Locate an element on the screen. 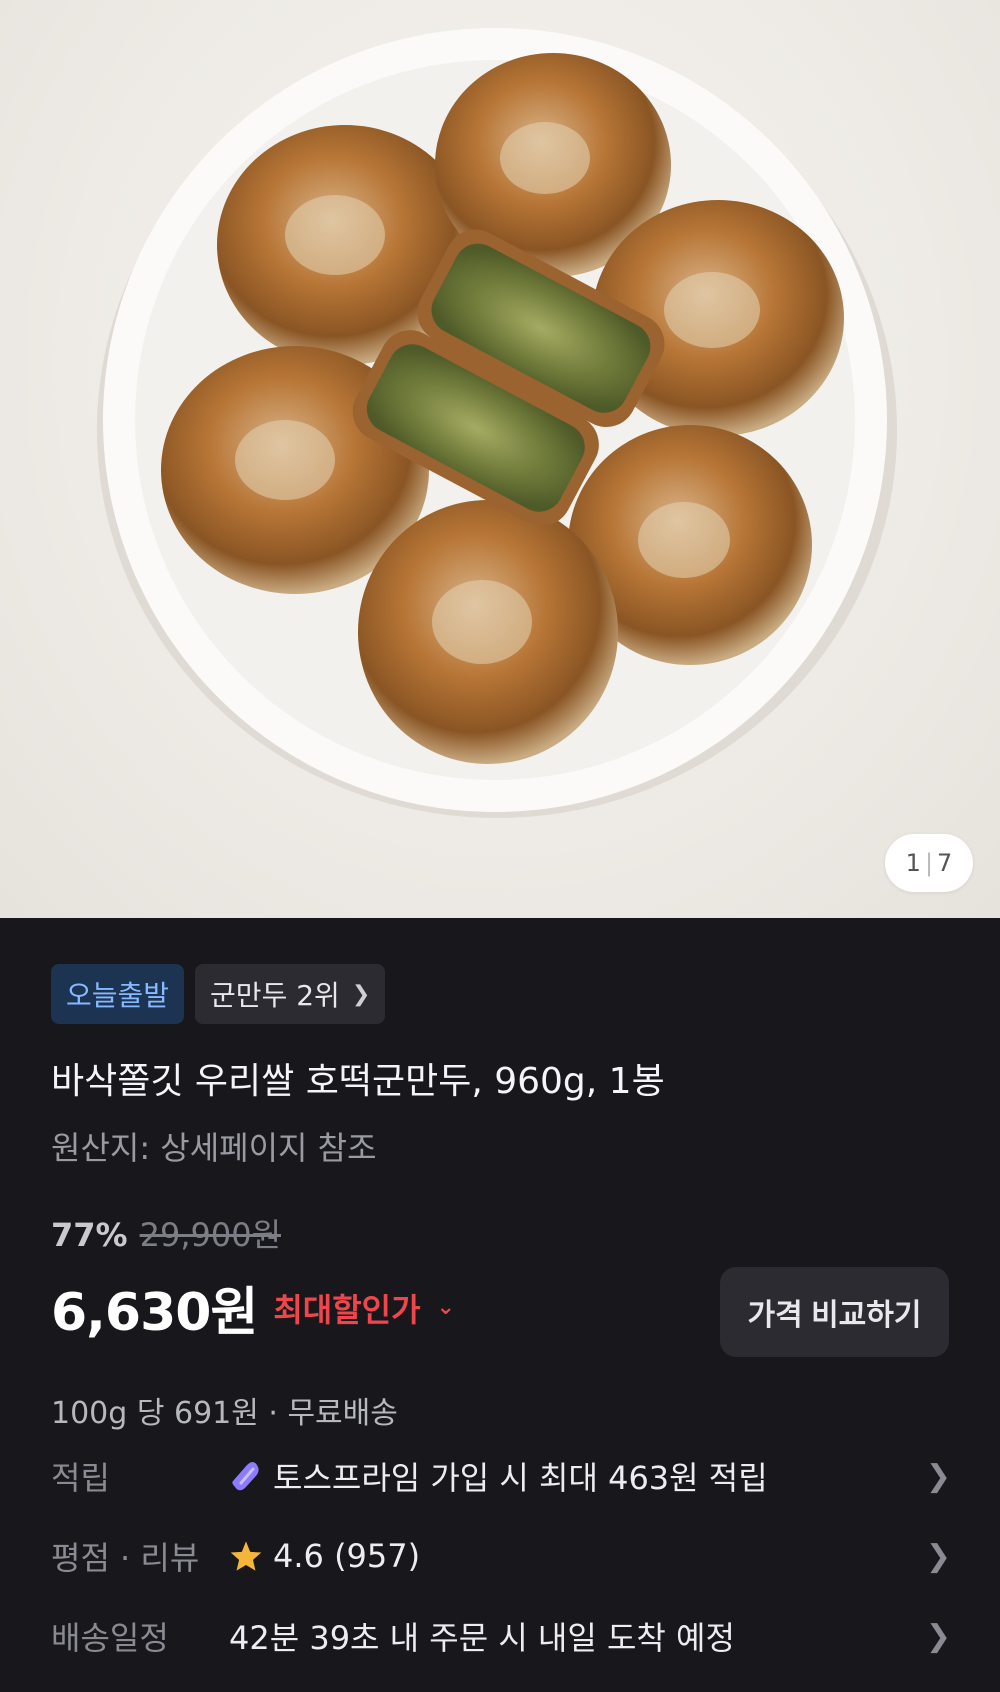 This screenshot has height=1692, width=1000. points-label: 적립 is located at coordinates (80, 1478).